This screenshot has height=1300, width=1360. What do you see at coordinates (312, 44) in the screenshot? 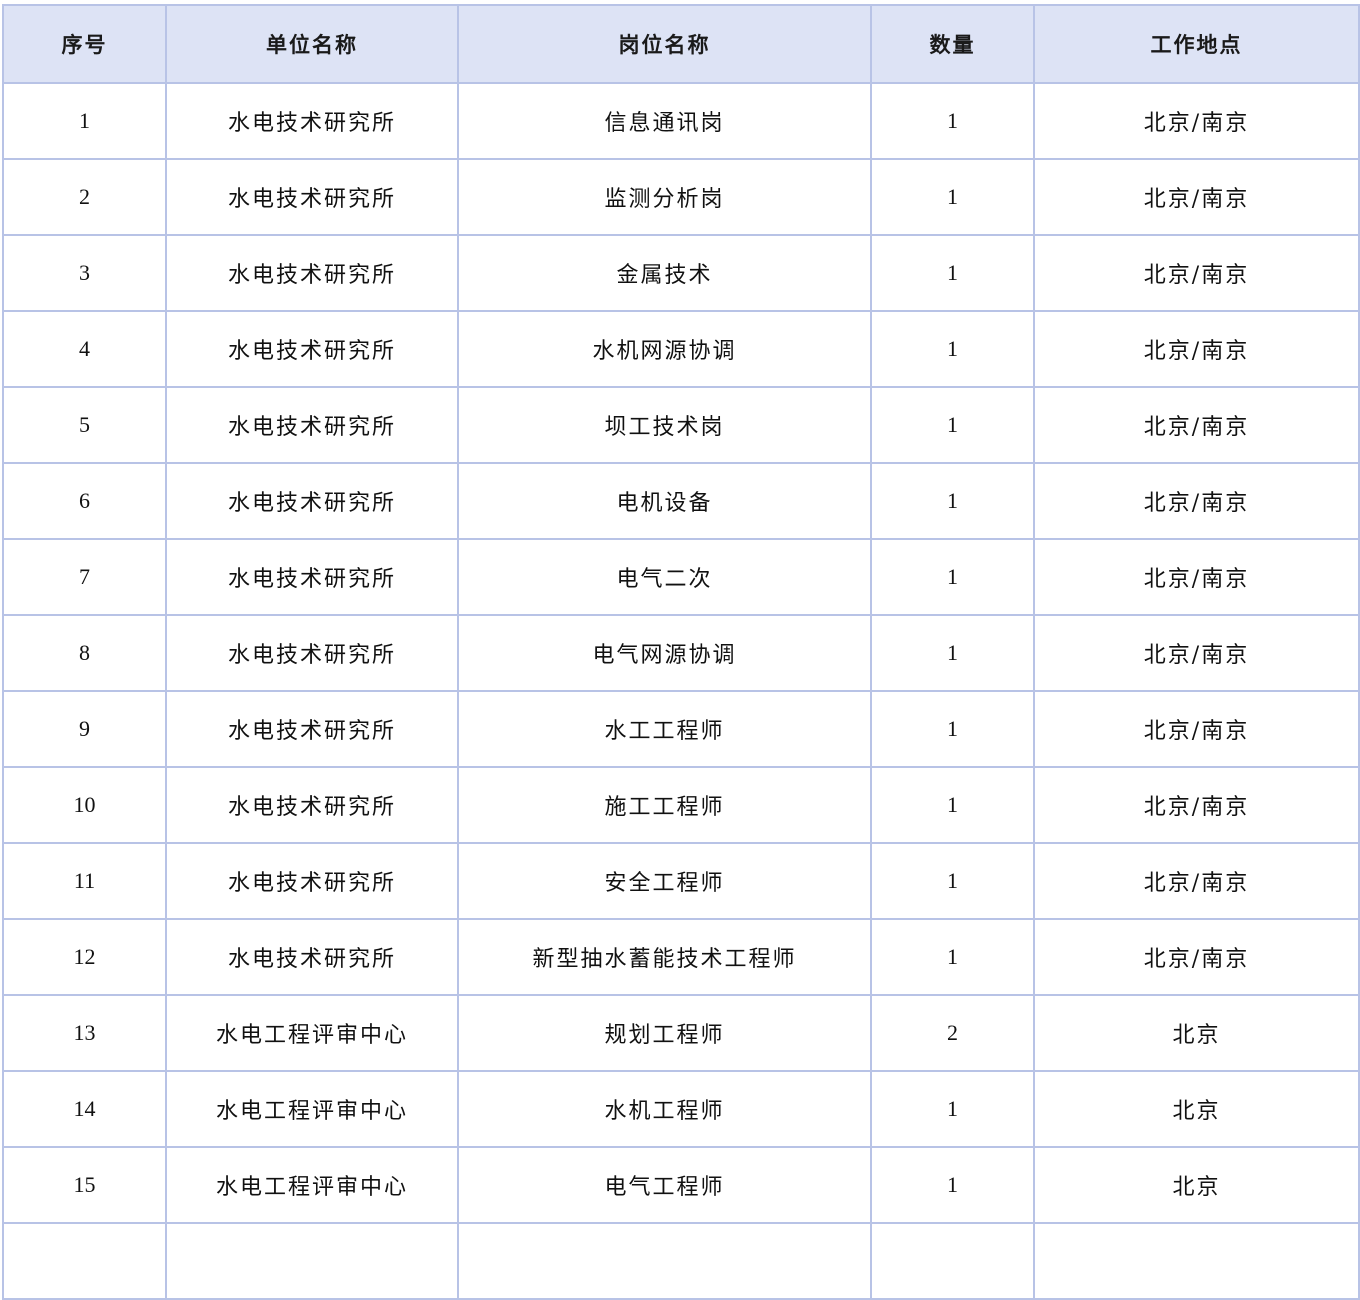
I see `header-unit-name: 单位名称` at bounding box center [312, 44].